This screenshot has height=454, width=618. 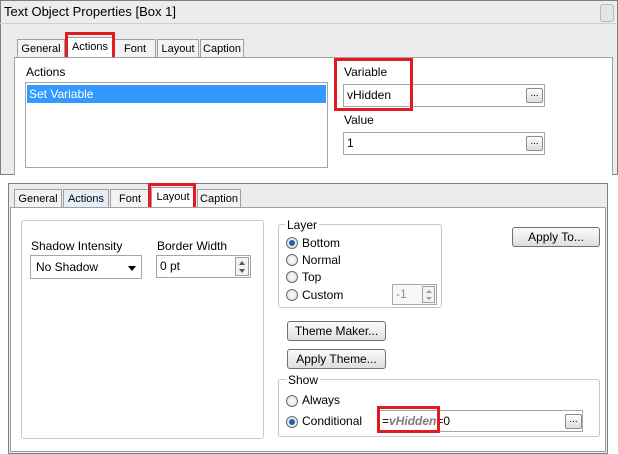 I want to click on border-width-label: Border Width, so click(x=192, y=246).